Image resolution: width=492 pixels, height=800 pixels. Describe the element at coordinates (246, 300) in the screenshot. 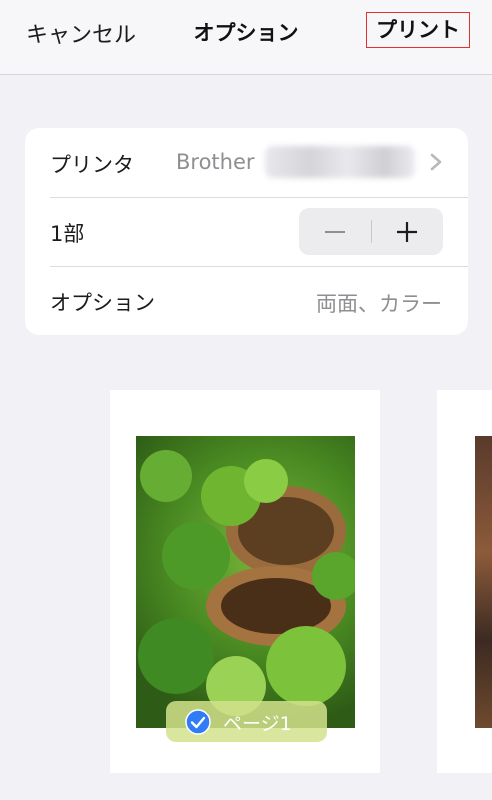

I see `options-row: オプション 両面、カラー` at that location.